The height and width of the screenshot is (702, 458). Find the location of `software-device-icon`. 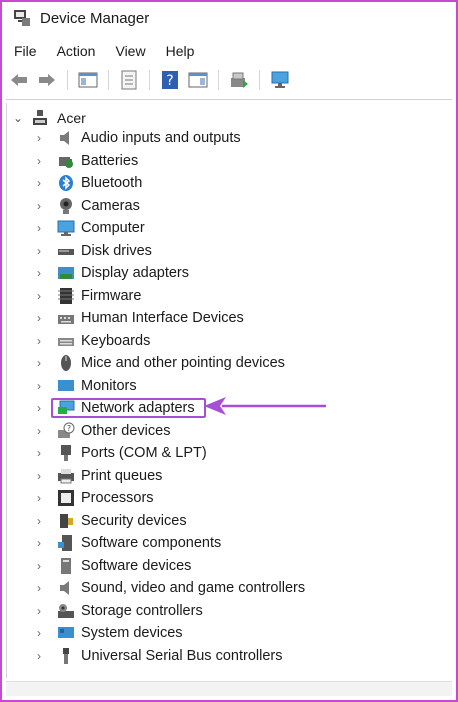

software-device-icon is located at coordinates (66, 565).